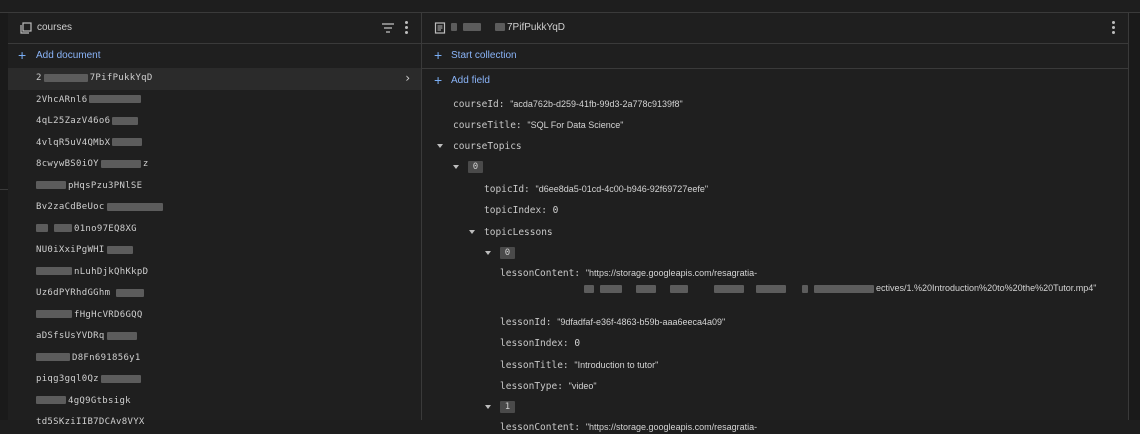 This screenshot has height=434, width=1140. I want to click on doc-id: 4vlqR5uV4QMbX, so click(73, 142).